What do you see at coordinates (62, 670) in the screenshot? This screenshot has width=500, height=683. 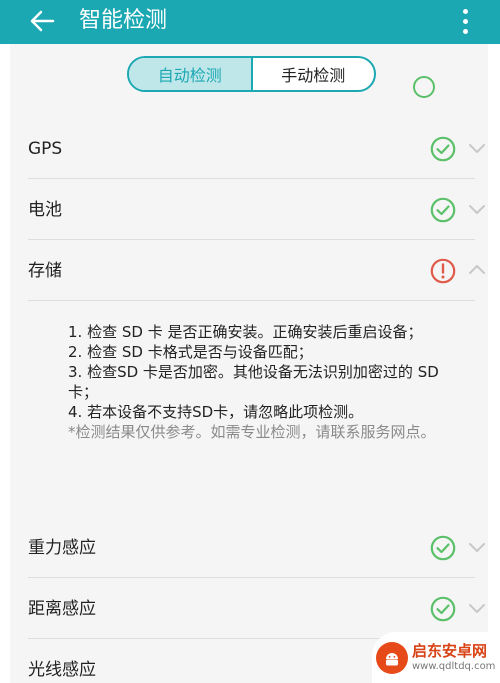 I see `list-item-label: 光线感应` at bounding box center [62, 670].